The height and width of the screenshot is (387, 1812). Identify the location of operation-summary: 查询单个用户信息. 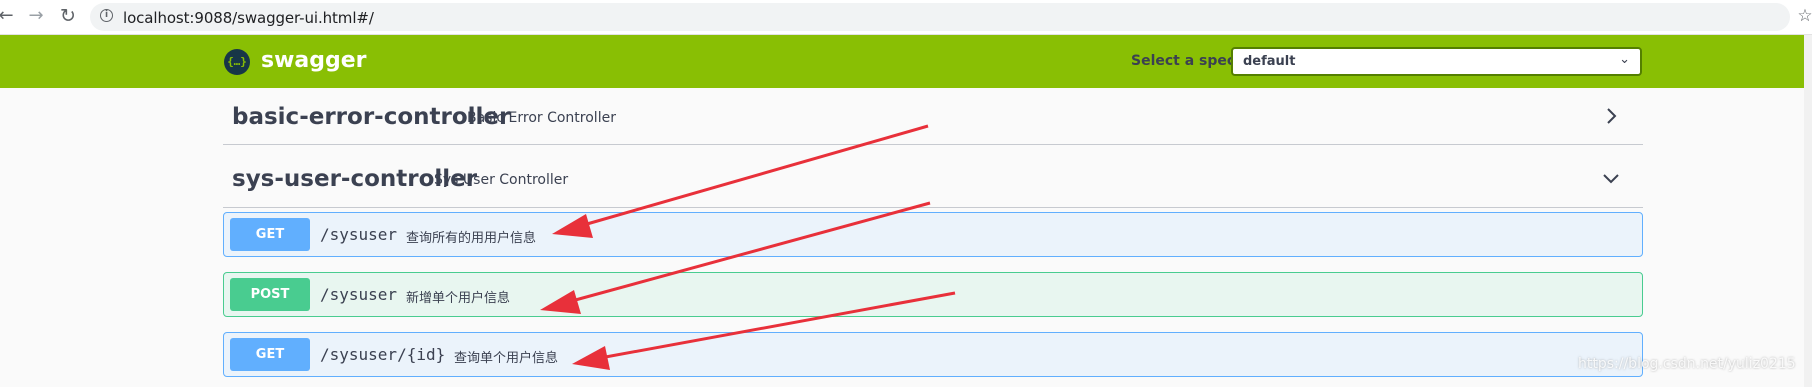
(506, 358).